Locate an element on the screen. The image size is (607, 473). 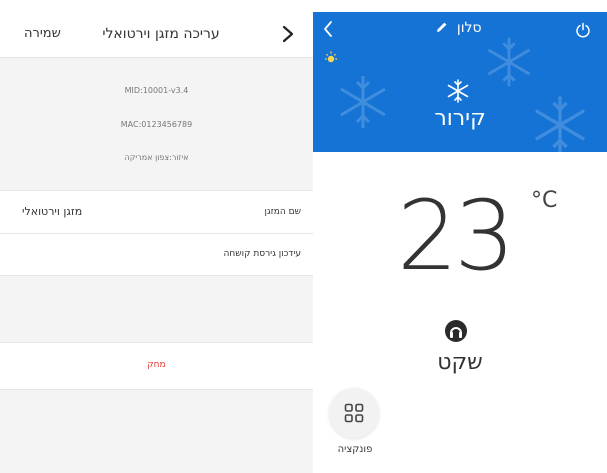
back-icon is located at coordinates (328, 29).